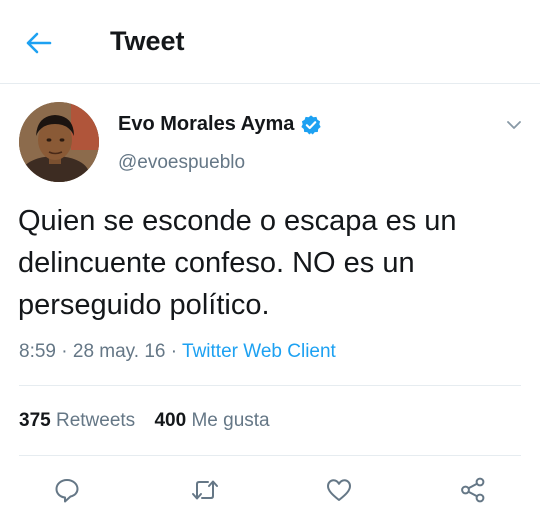  I want to click on like-button, so click(339, 490).